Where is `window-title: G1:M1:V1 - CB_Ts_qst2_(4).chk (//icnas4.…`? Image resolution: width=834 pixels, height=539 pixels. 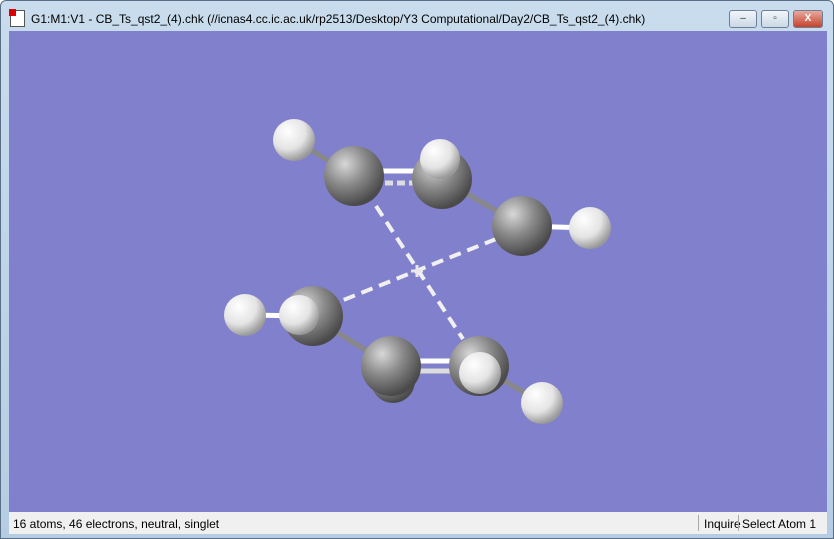 window-title: G1:M1:V1 - CB_Ts_qst2_(4).chk (//icnas4.… is located at coordinates (338, 19).